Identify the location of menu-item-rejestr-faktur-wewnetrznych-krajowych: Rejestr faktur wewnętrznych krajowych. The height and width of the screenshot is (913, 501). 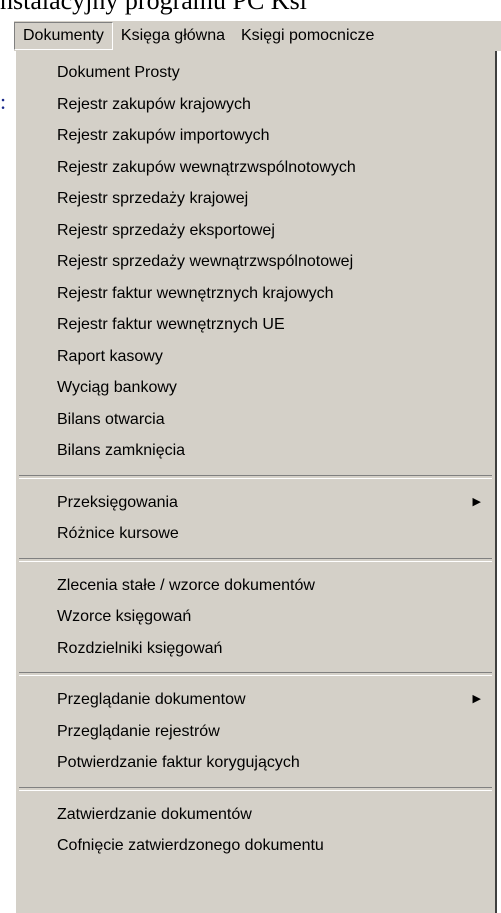
(255, 294).